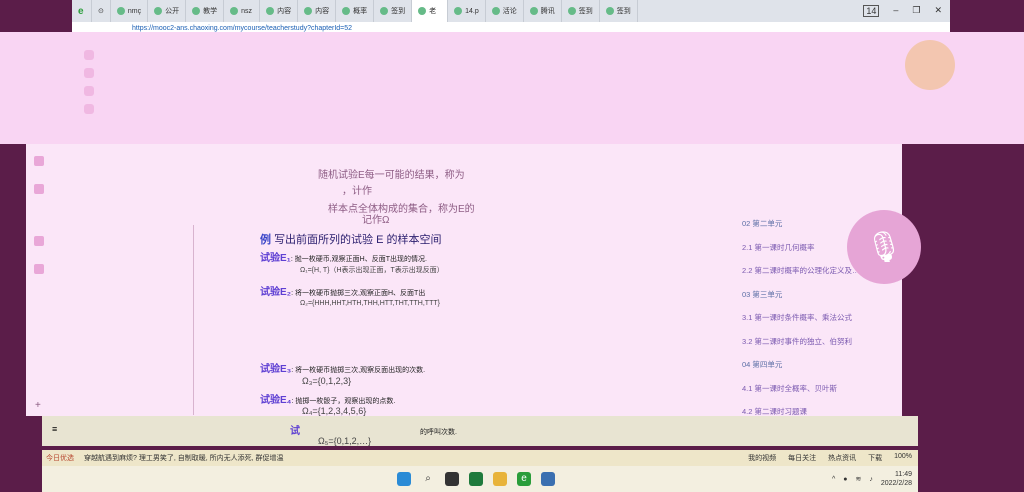  I want to click on doc-icon, so click(39, 189).